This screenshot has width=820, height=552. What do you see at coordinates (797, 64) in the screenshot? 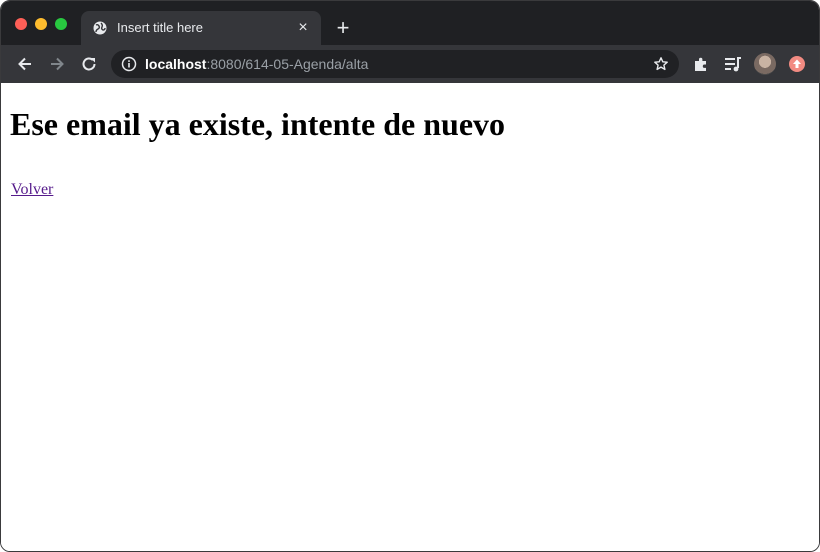
I see `update-arrow-icon` at bounding box center [797, 64].